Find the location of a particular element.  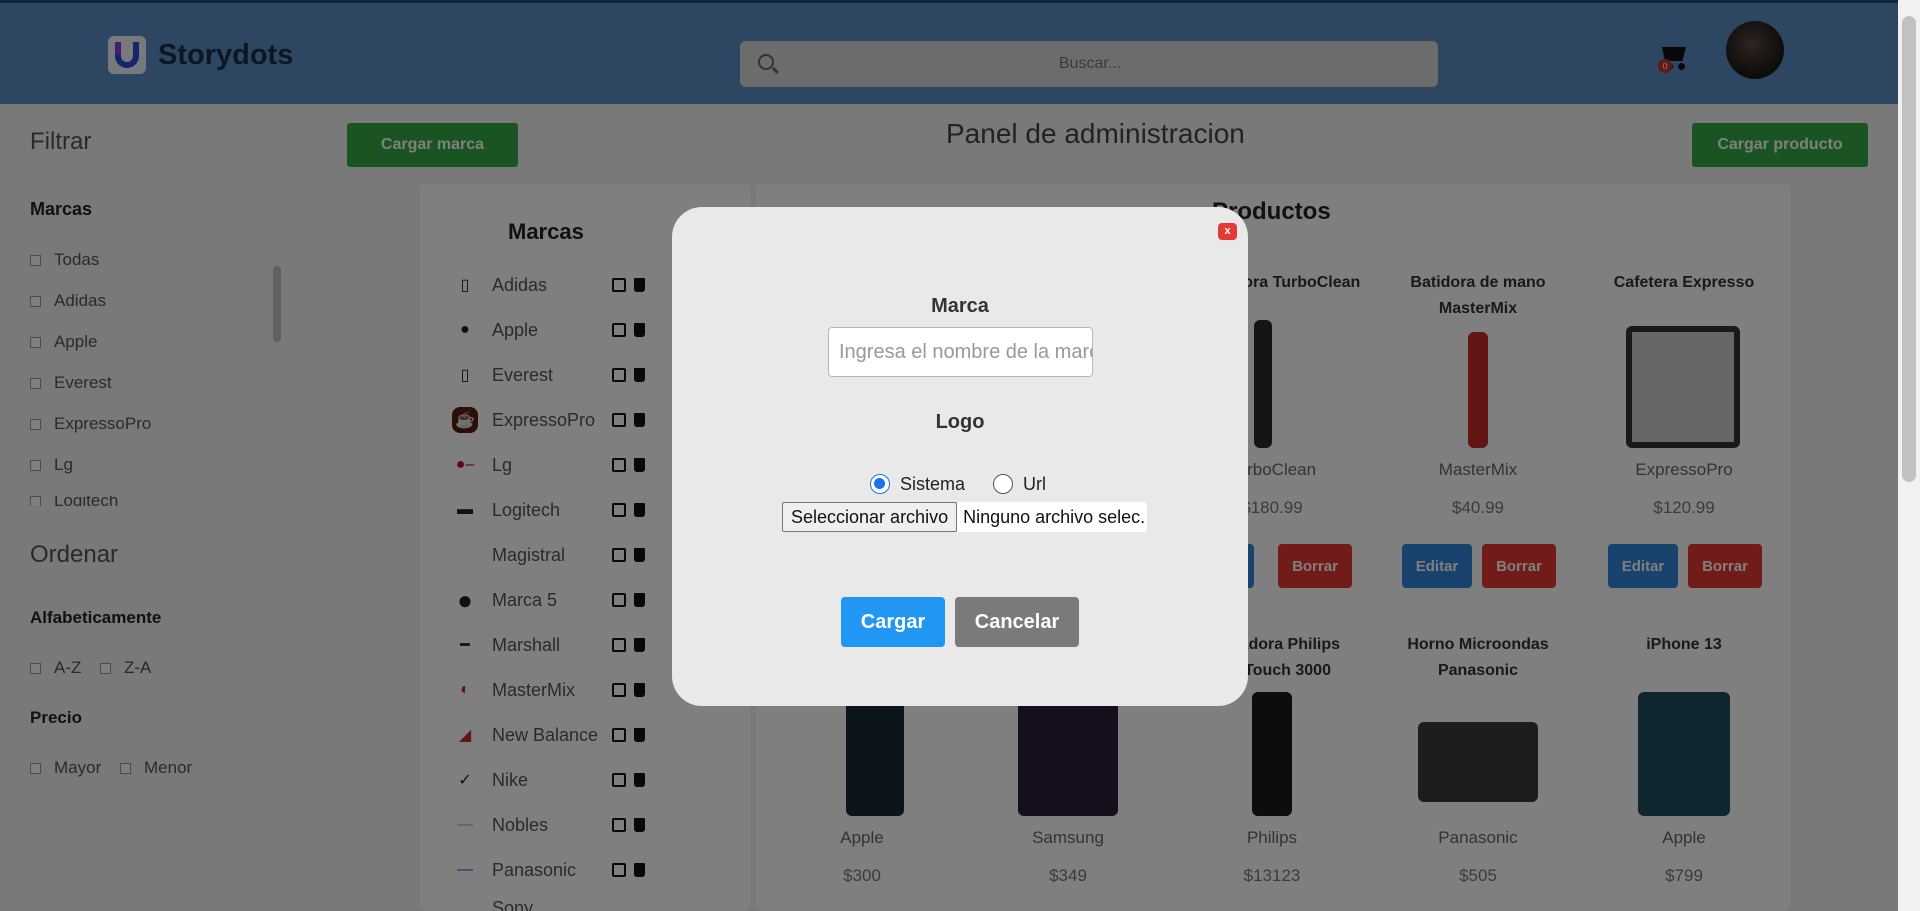

cancel-button: Cancelar is located at coordinates (1017, 622).